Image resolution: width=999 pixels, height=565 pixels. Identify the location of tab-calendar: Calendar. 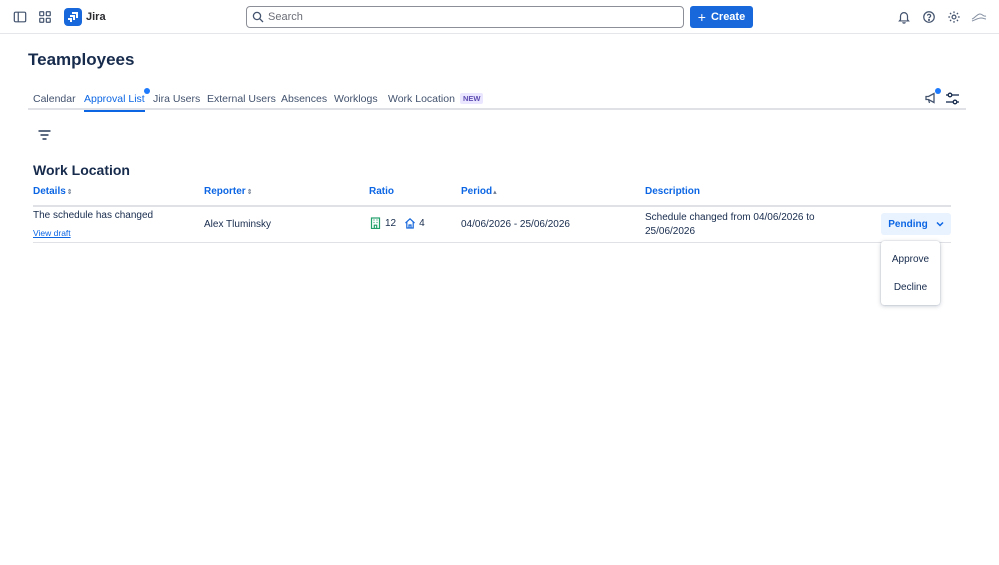
(54, 99).